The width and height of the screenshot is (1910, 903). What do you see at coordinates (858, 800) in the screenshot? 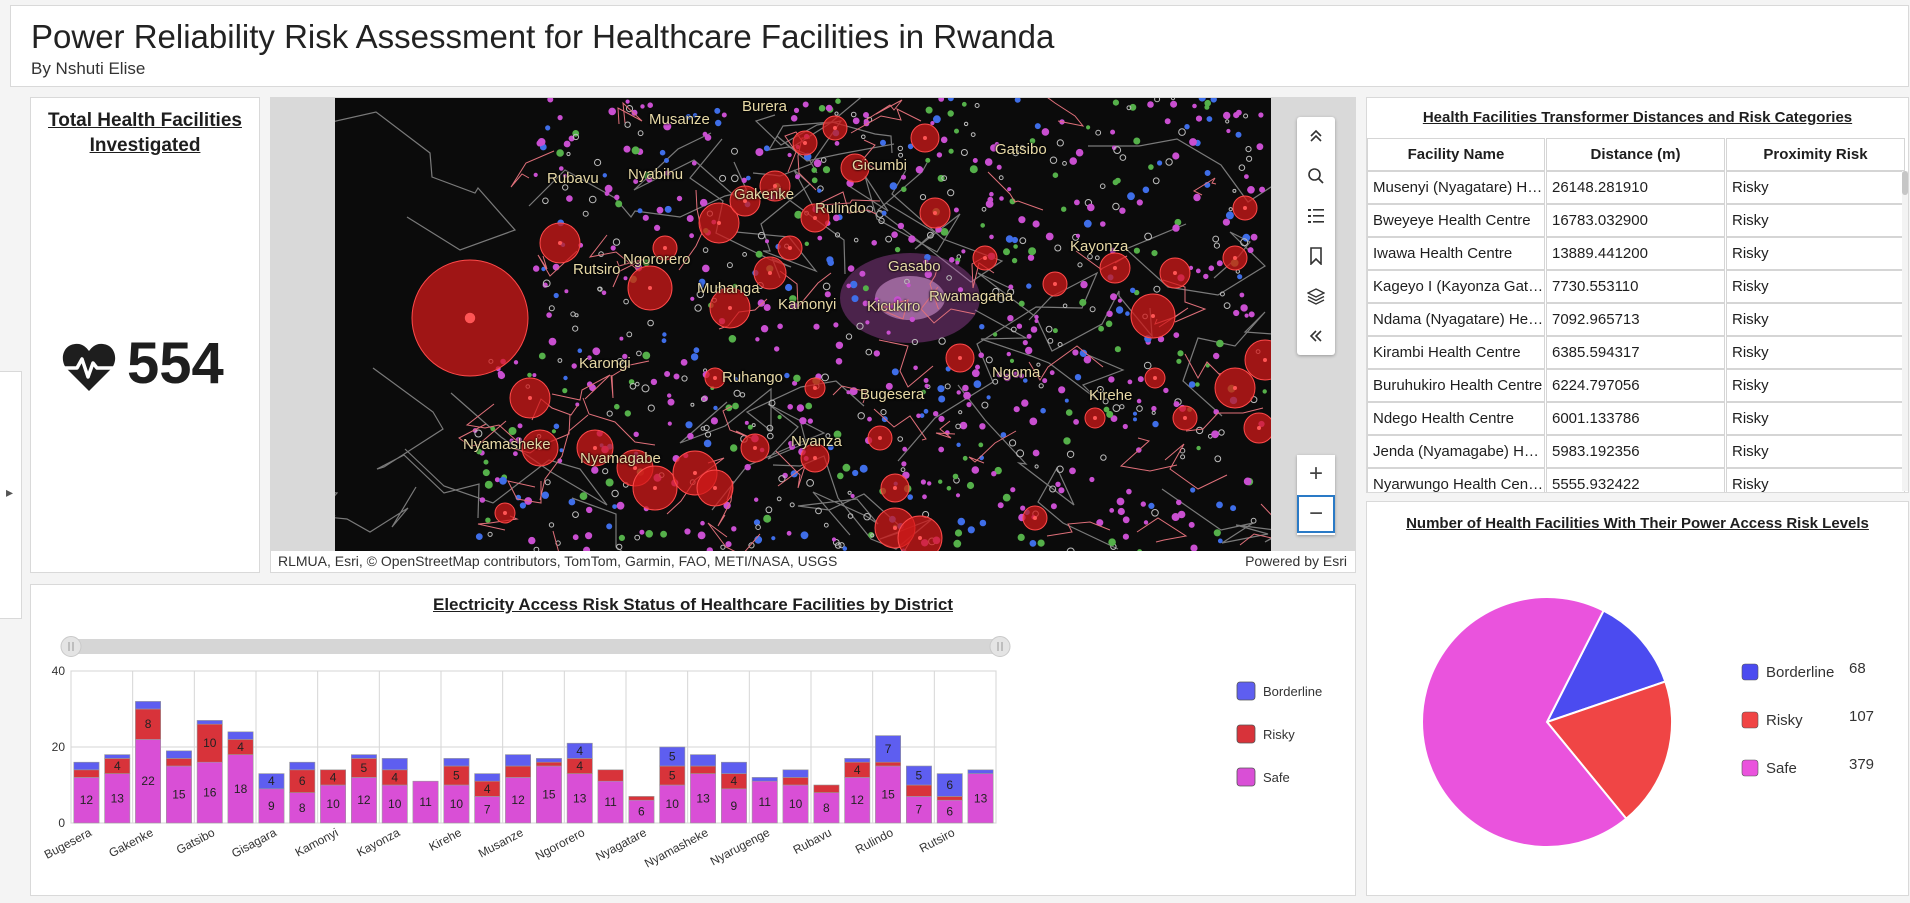
I see `bar-data-label: 12` at bounding box center [858, 800].